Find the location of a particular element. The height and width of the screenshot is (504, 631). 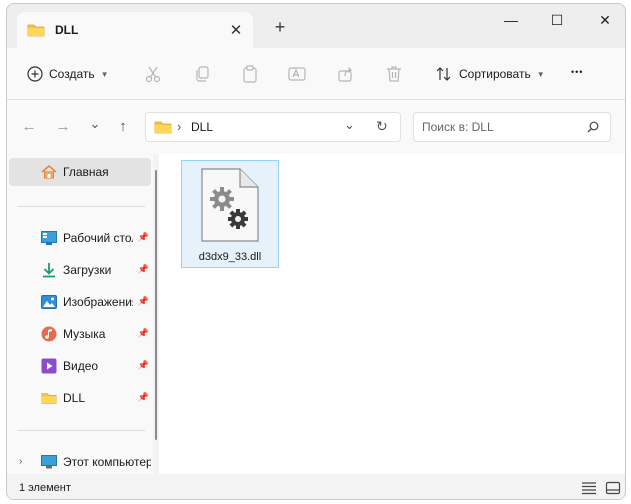

tab-dll: DLL ✕ is located at coordinates (135, 30).